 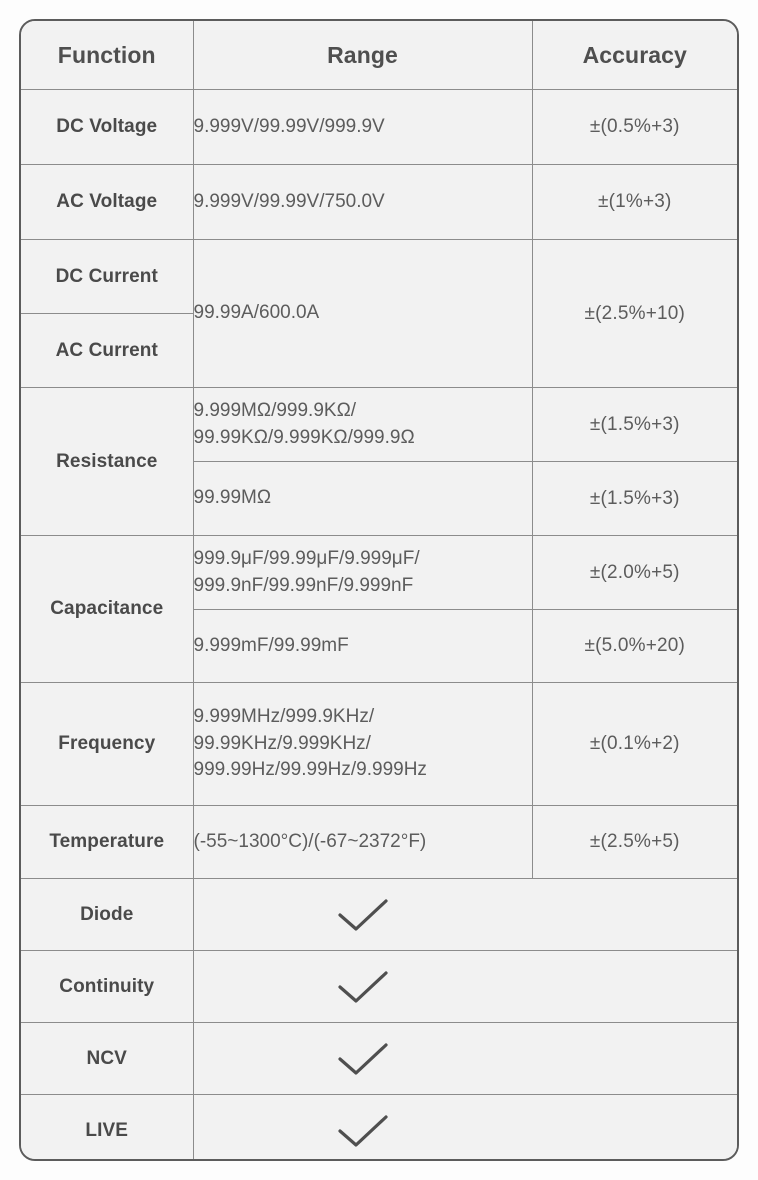 I want to click on support-cell-ncv, so click(x=464, y=1058).